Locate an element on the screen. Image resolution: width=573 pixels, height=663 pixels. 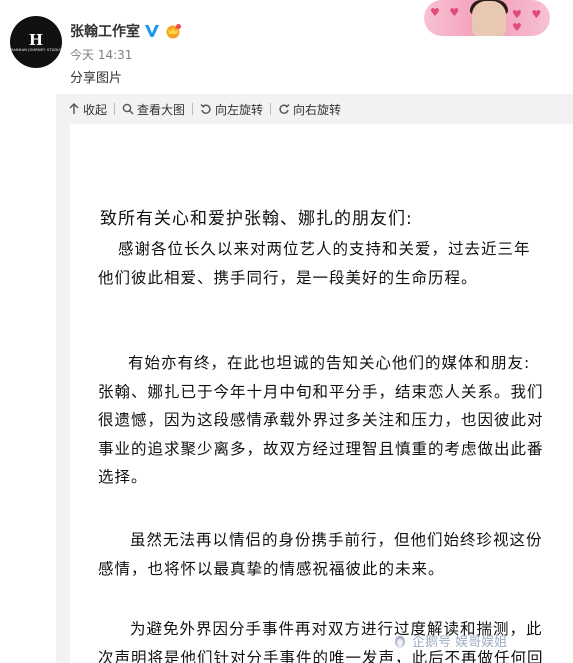
letter-line: 很遗憾，因为这段感情承载外界过多关注和压力，也因彼此对 is located at coordinates (321, 420).